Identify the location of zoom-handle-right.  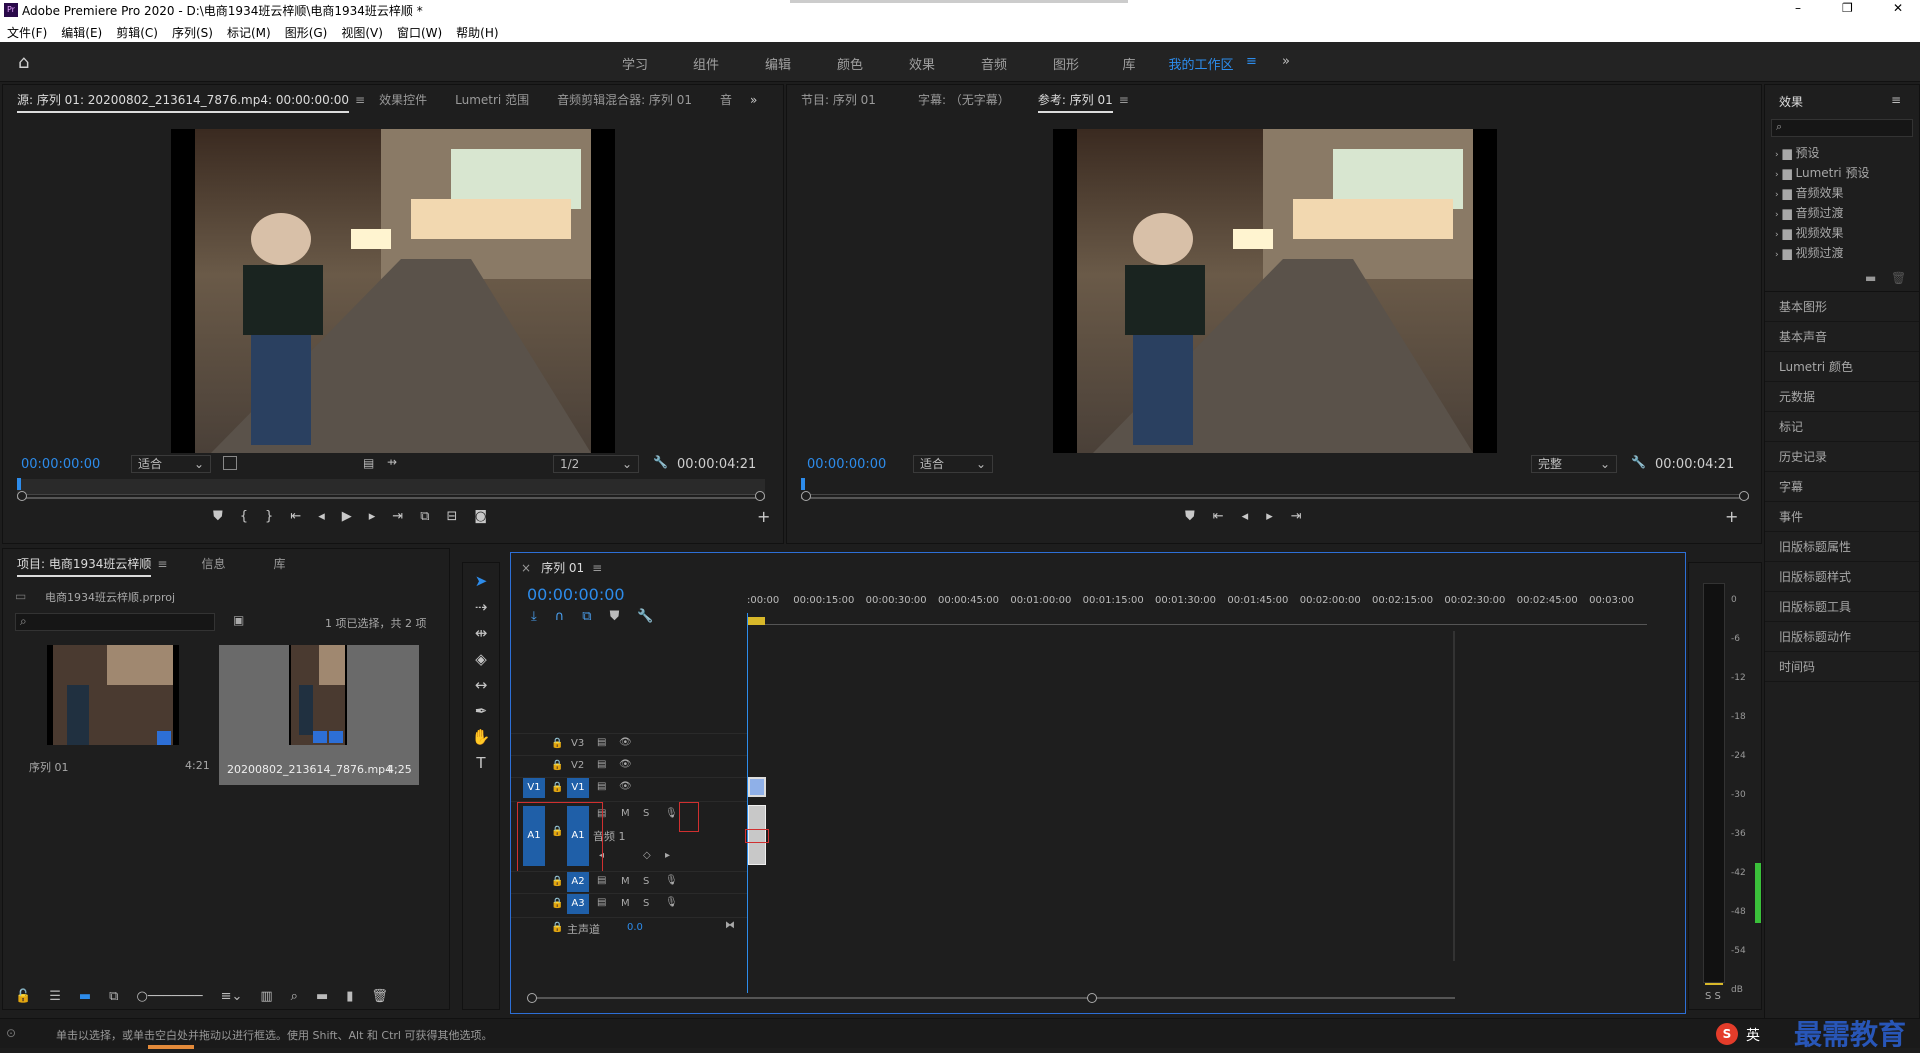
(1744, 496).